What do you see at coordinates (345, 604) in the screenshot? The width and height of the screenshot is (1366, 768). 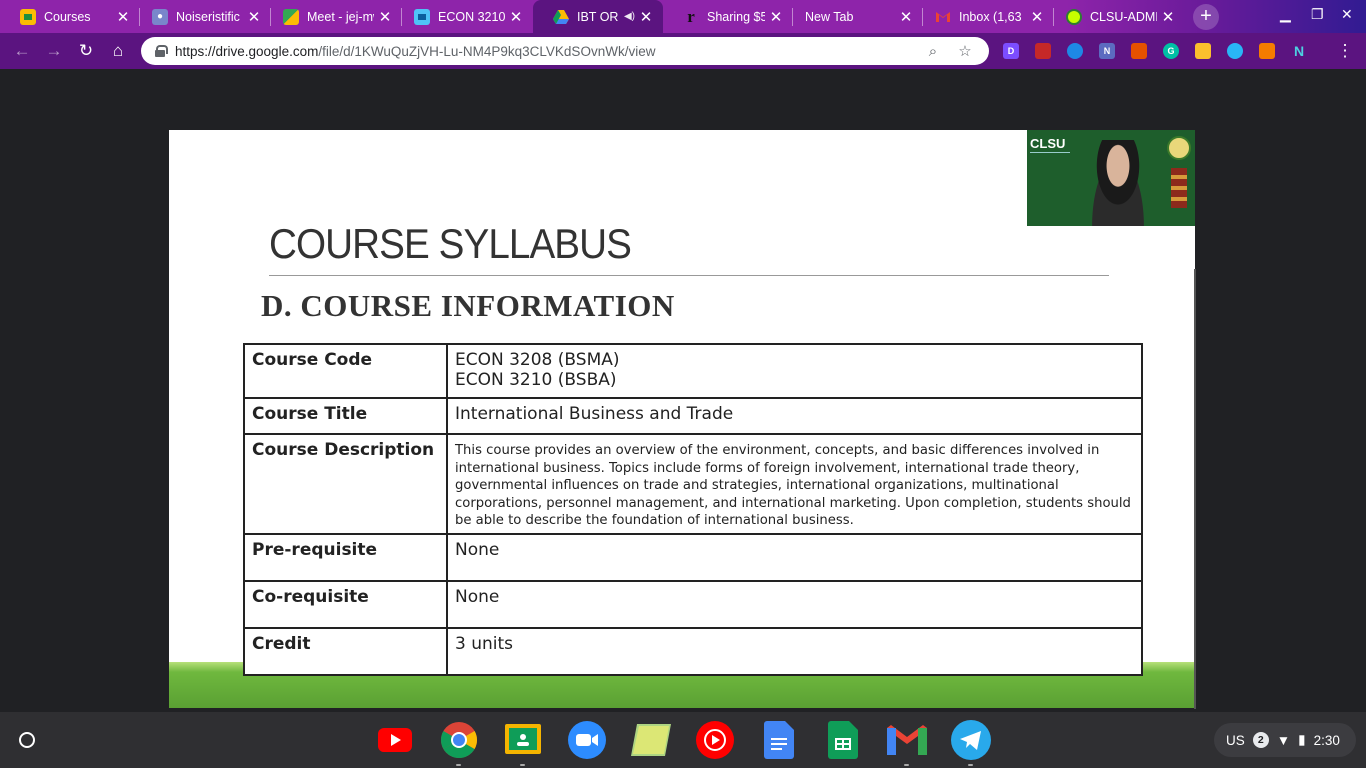 I see `row-key: Co-requisite` at bounding box center [345, 604].